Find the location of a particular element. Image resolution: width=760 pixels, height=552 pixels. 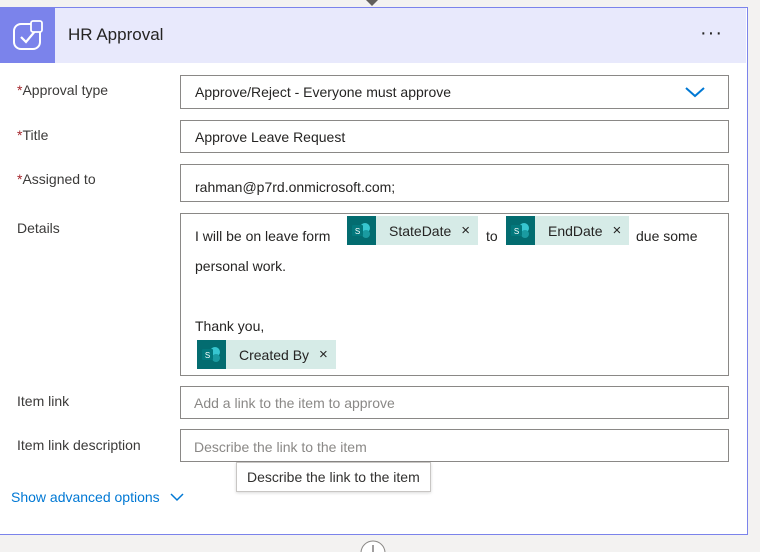

item-link-placeholder: Add a link to the item to approve is located at coordinates (294, 403).